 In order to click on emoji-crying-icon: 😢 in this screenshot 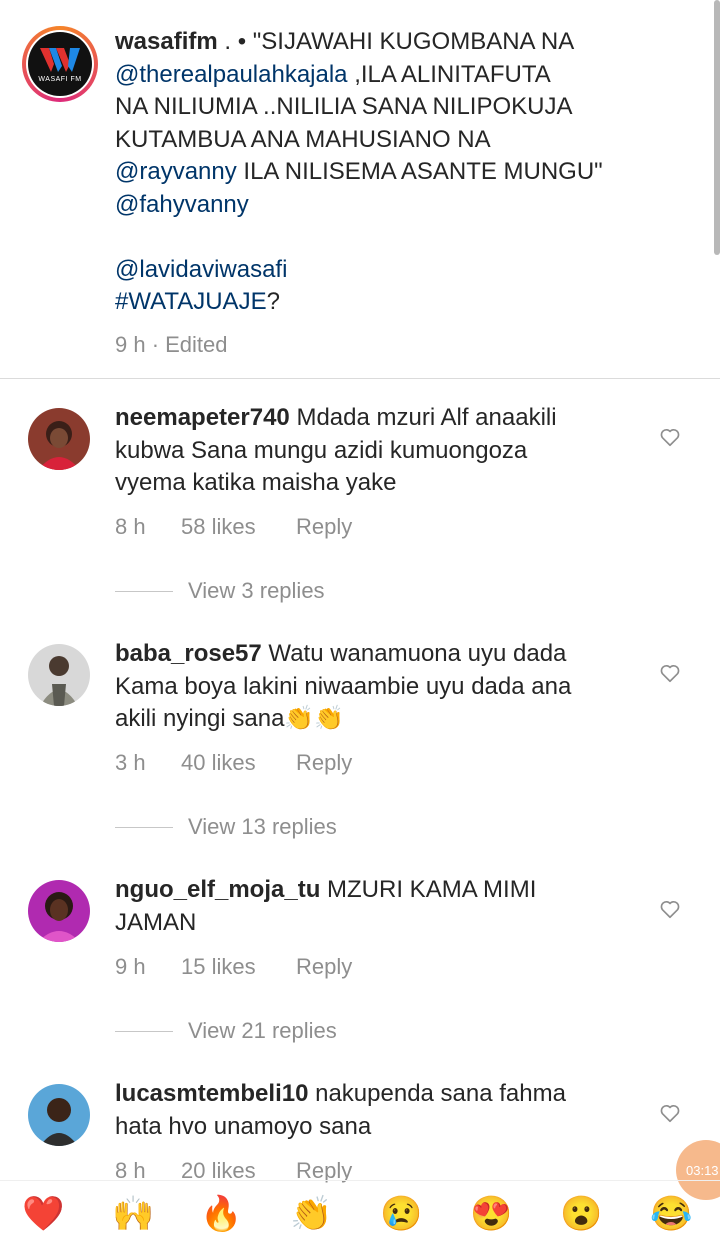, I will do `click(401, 1214)`.